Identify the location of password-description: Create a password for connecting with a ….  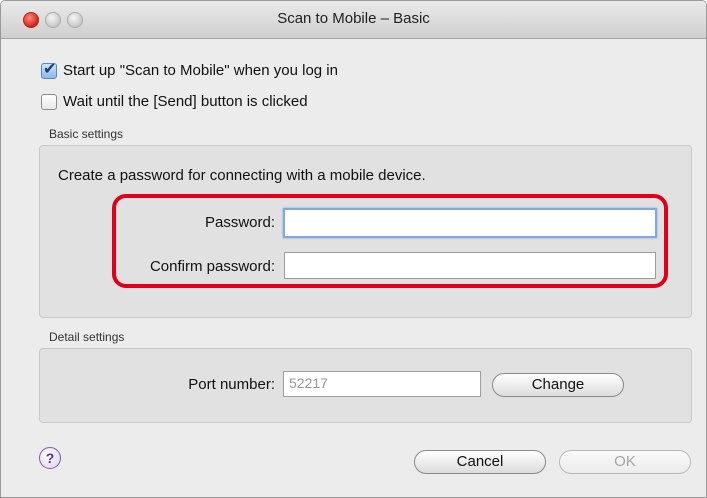
(242, 175).